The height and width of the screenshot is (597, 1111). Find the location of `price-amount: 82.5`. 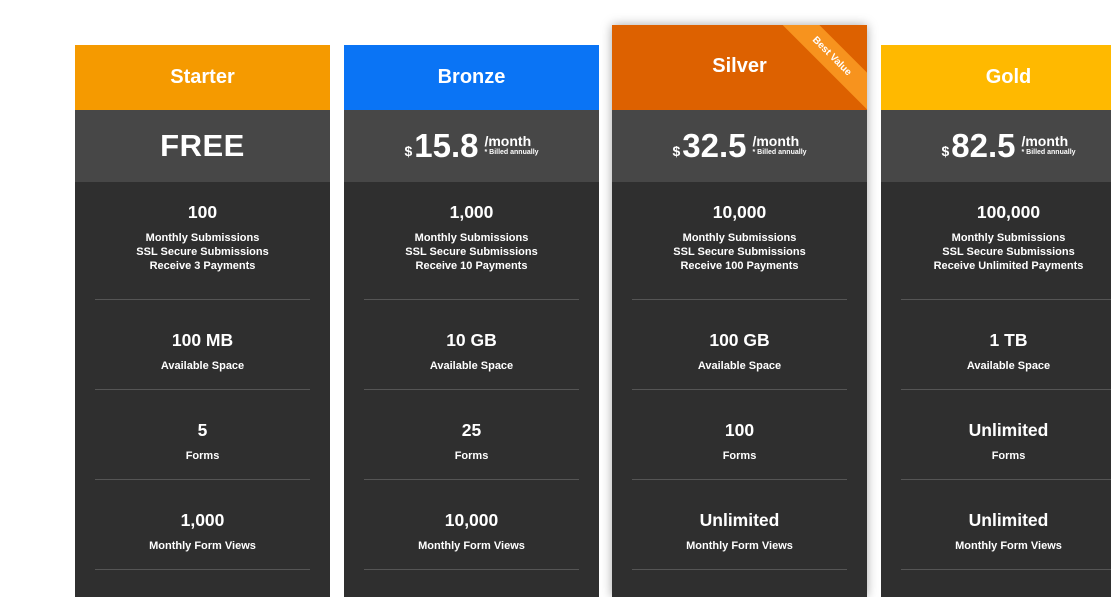

price-amount: 82.5 is located at coordinates (983, 145).